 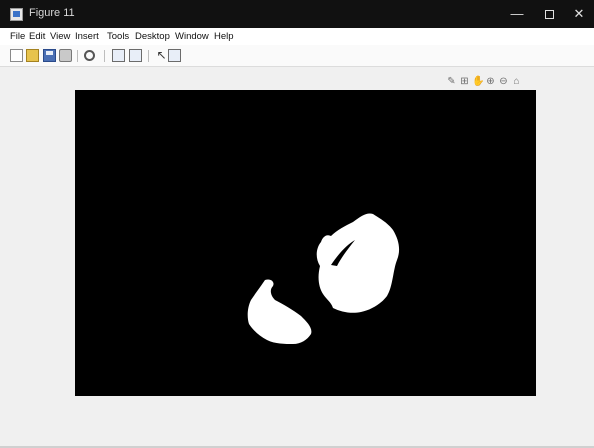 I want to click on title-bar: Figure 11 — ✕, so click(x=297, y=14).